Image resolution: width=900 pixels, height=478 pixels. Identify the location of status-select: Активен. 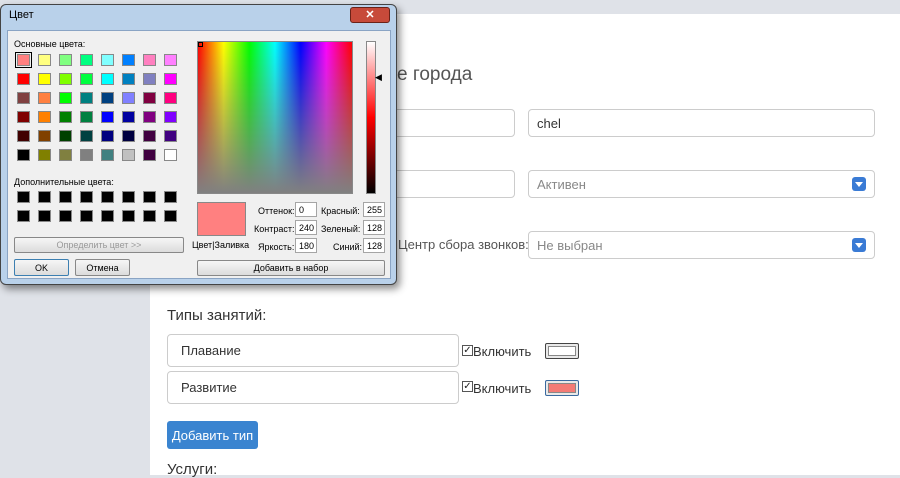
(701, 184).